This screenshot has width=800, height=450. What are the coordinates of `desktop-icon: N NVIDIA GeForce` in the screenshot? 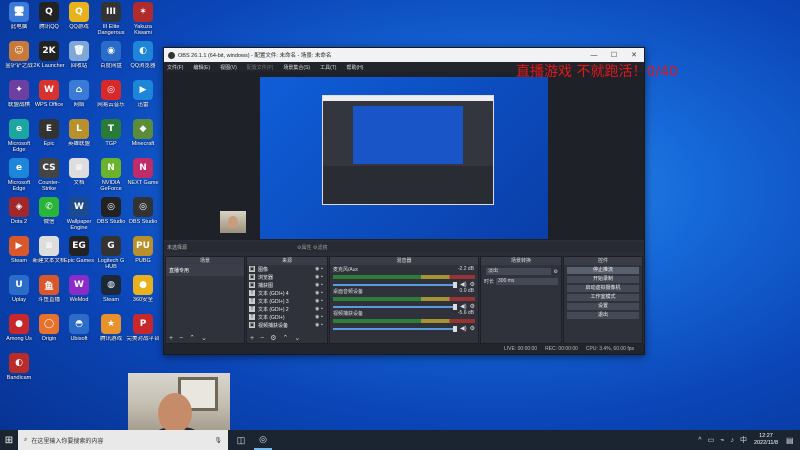 It's located at (111, 177).